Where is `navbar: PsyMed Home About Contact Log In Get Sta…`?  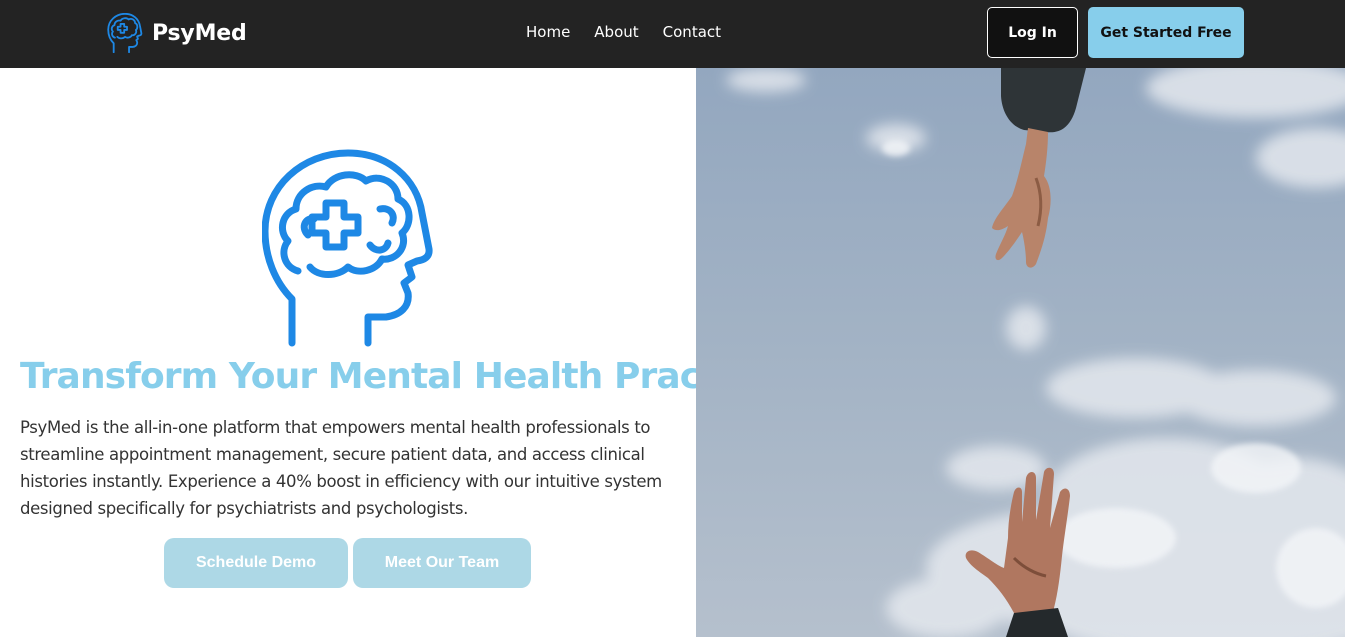 navbar: PsyMed Home About Contact Log In Get Sta… is located at coordinates (672, 34).